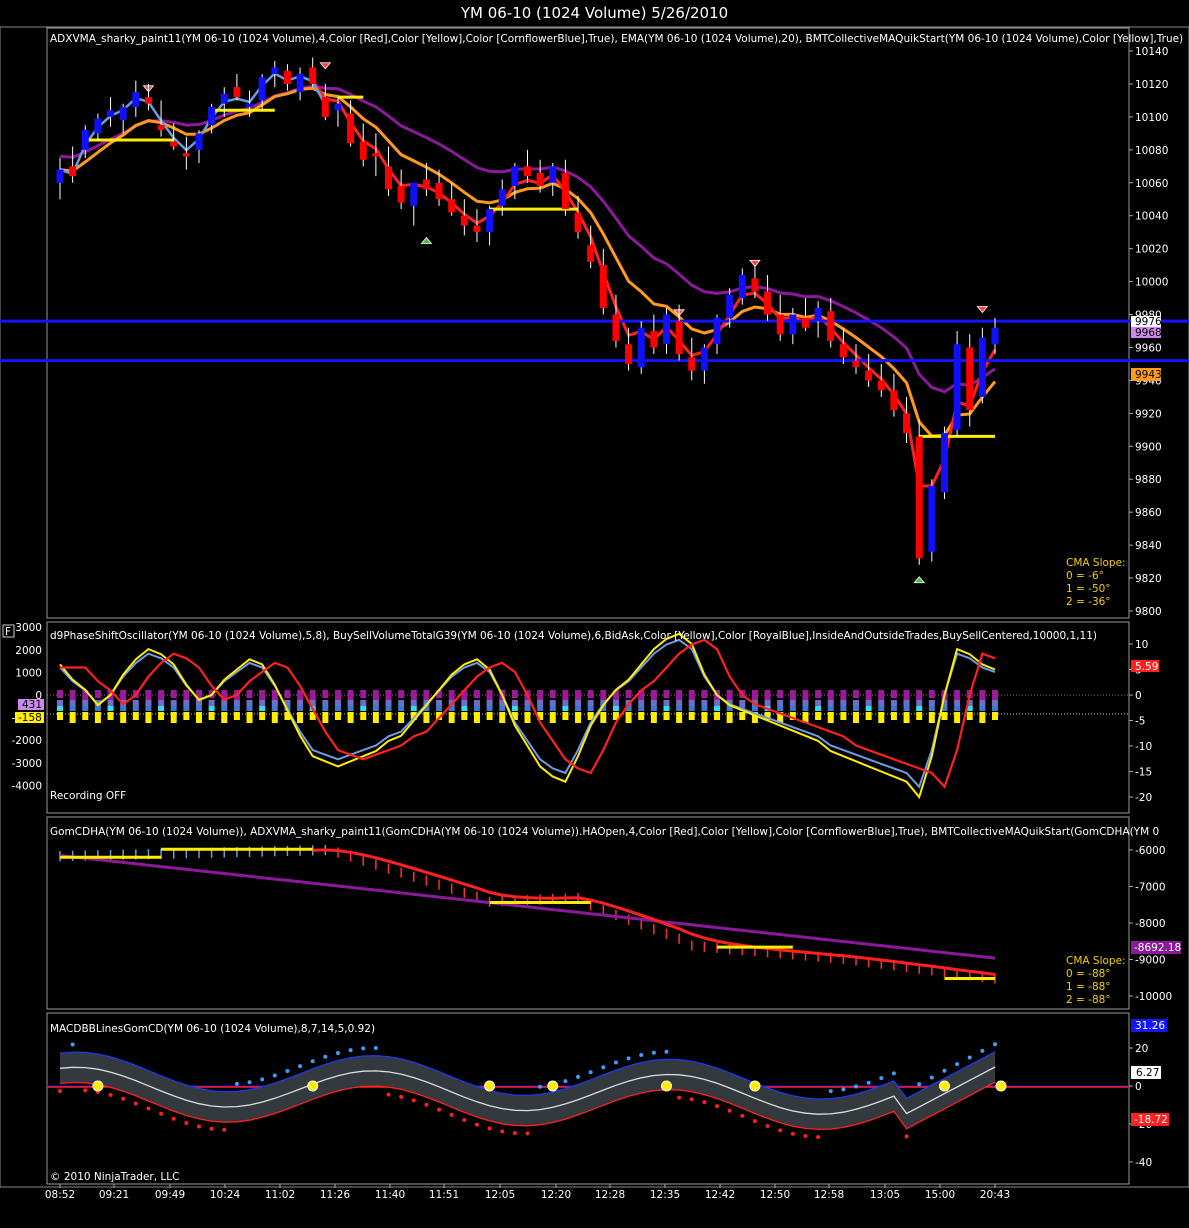  What do you see at coordinates (1148, 447) in the screenshot?
I see `price-tick-label: 9900` at bounding box center [1148, 447].